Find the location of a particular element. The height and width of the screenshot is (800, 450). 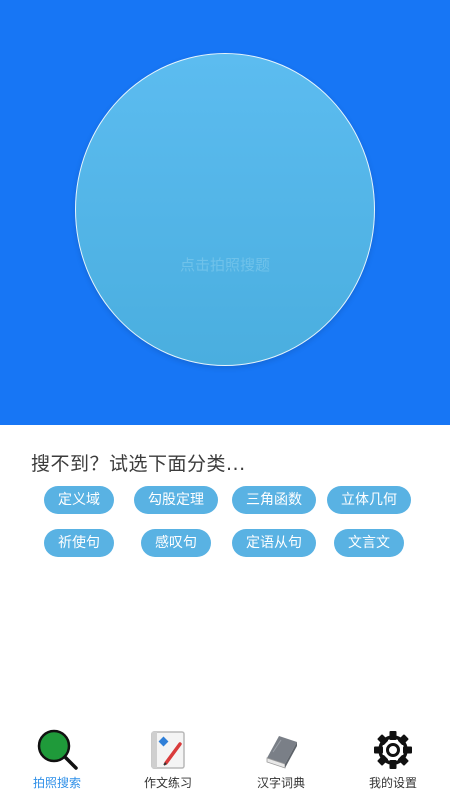

tab-label: 作文练习 is located at coordinates (167, 783).